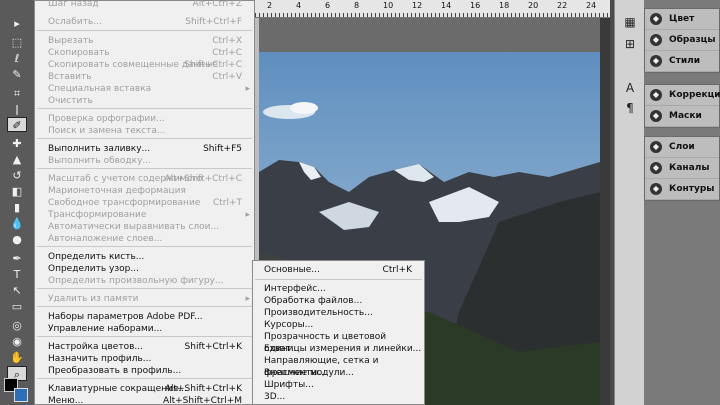  I want to click on dodge-tool-icon: ●, so click(17, 239).